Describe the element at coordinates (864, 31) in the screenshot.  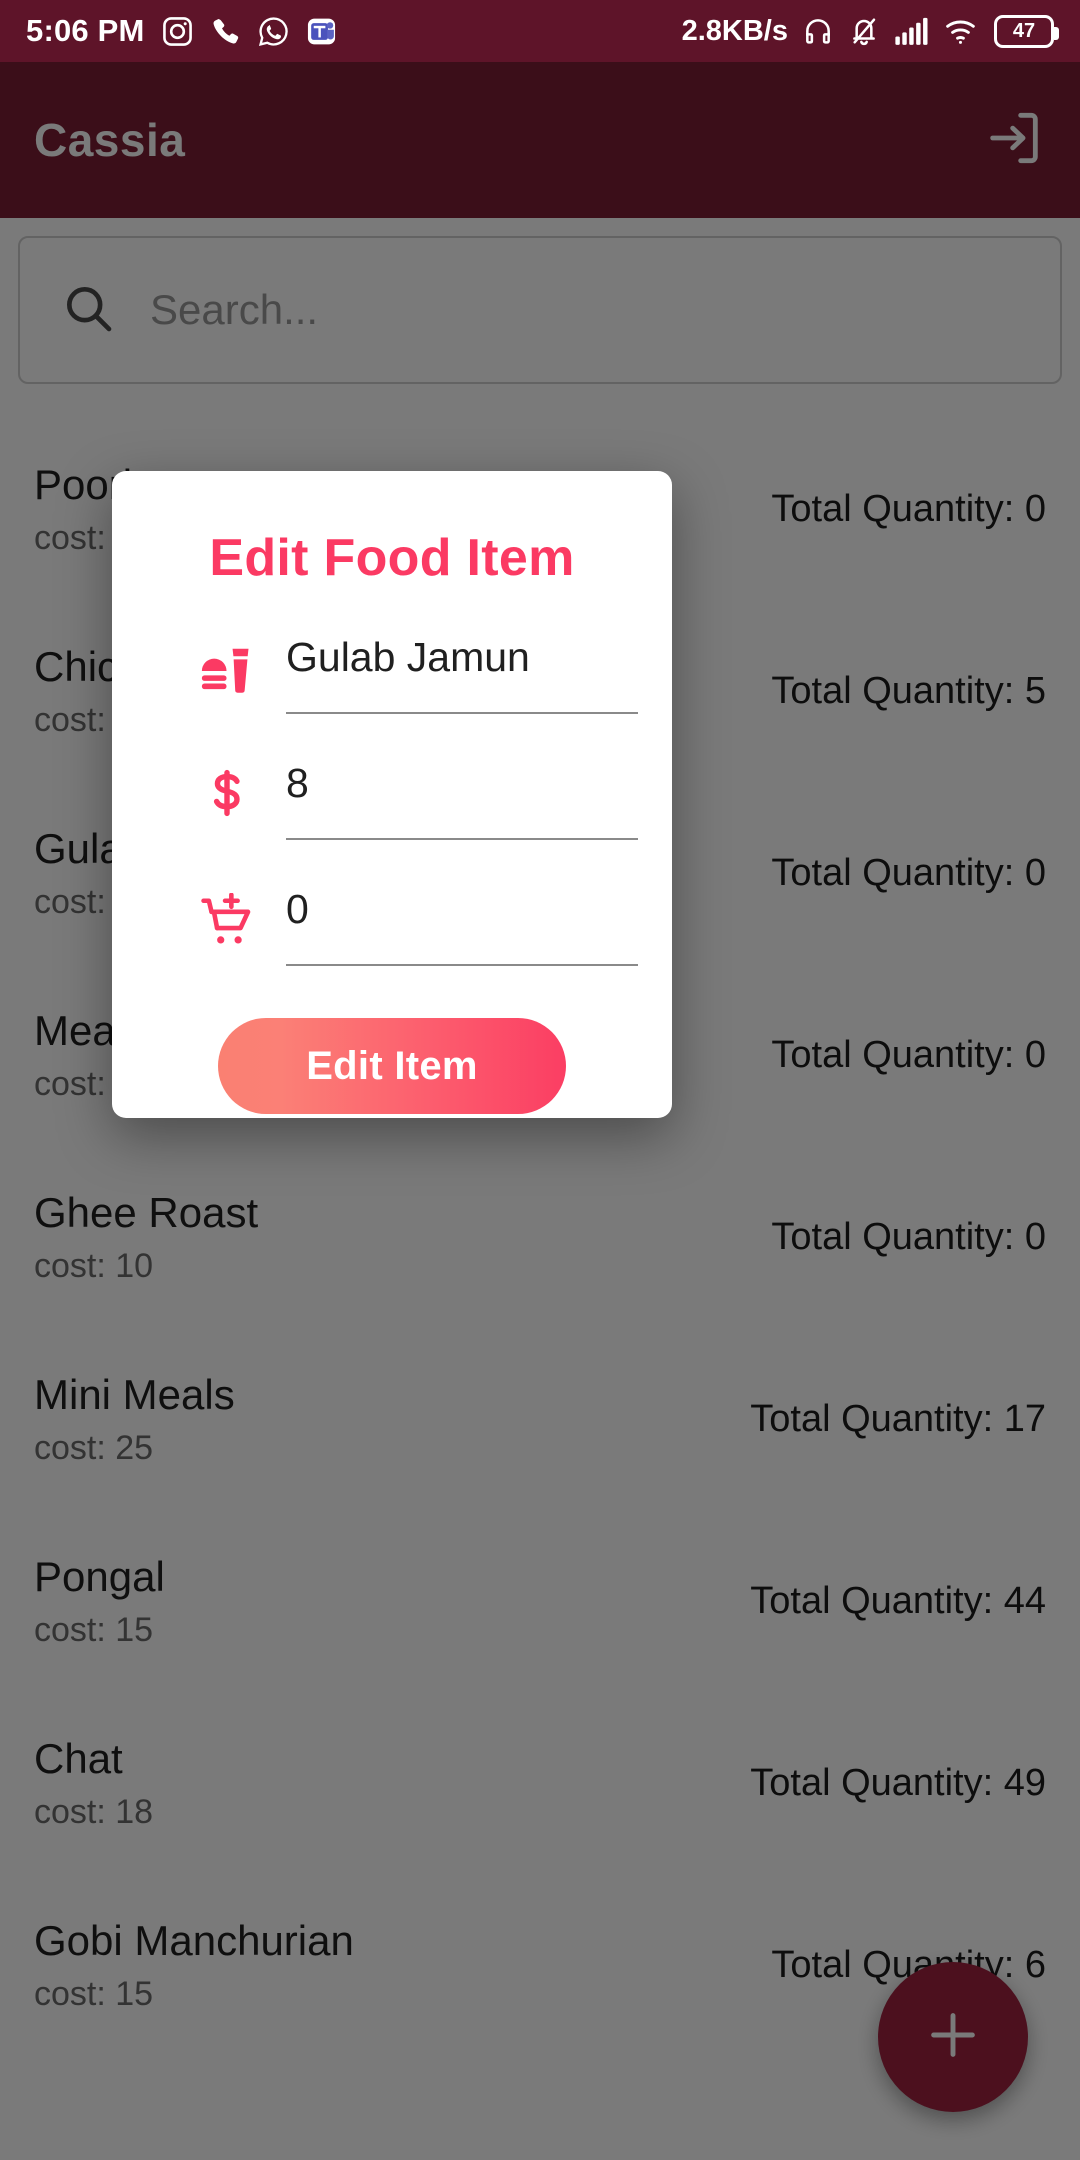
I see `notifications-muted-icon` at that location.